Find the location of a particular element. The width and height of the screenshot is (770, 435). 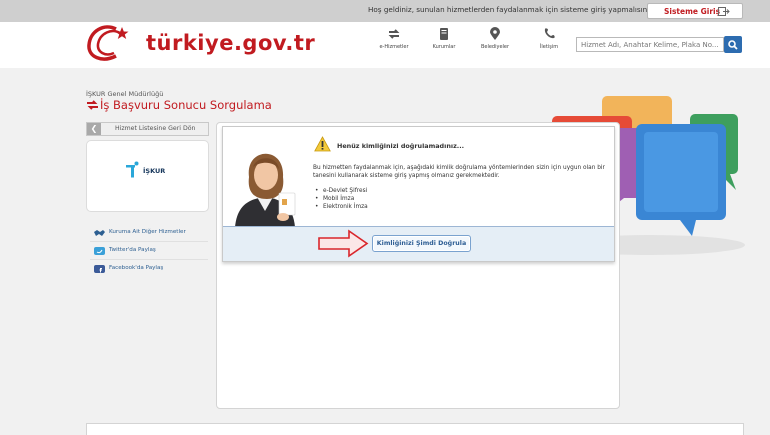

search-button is located at coordinates (733, 44).